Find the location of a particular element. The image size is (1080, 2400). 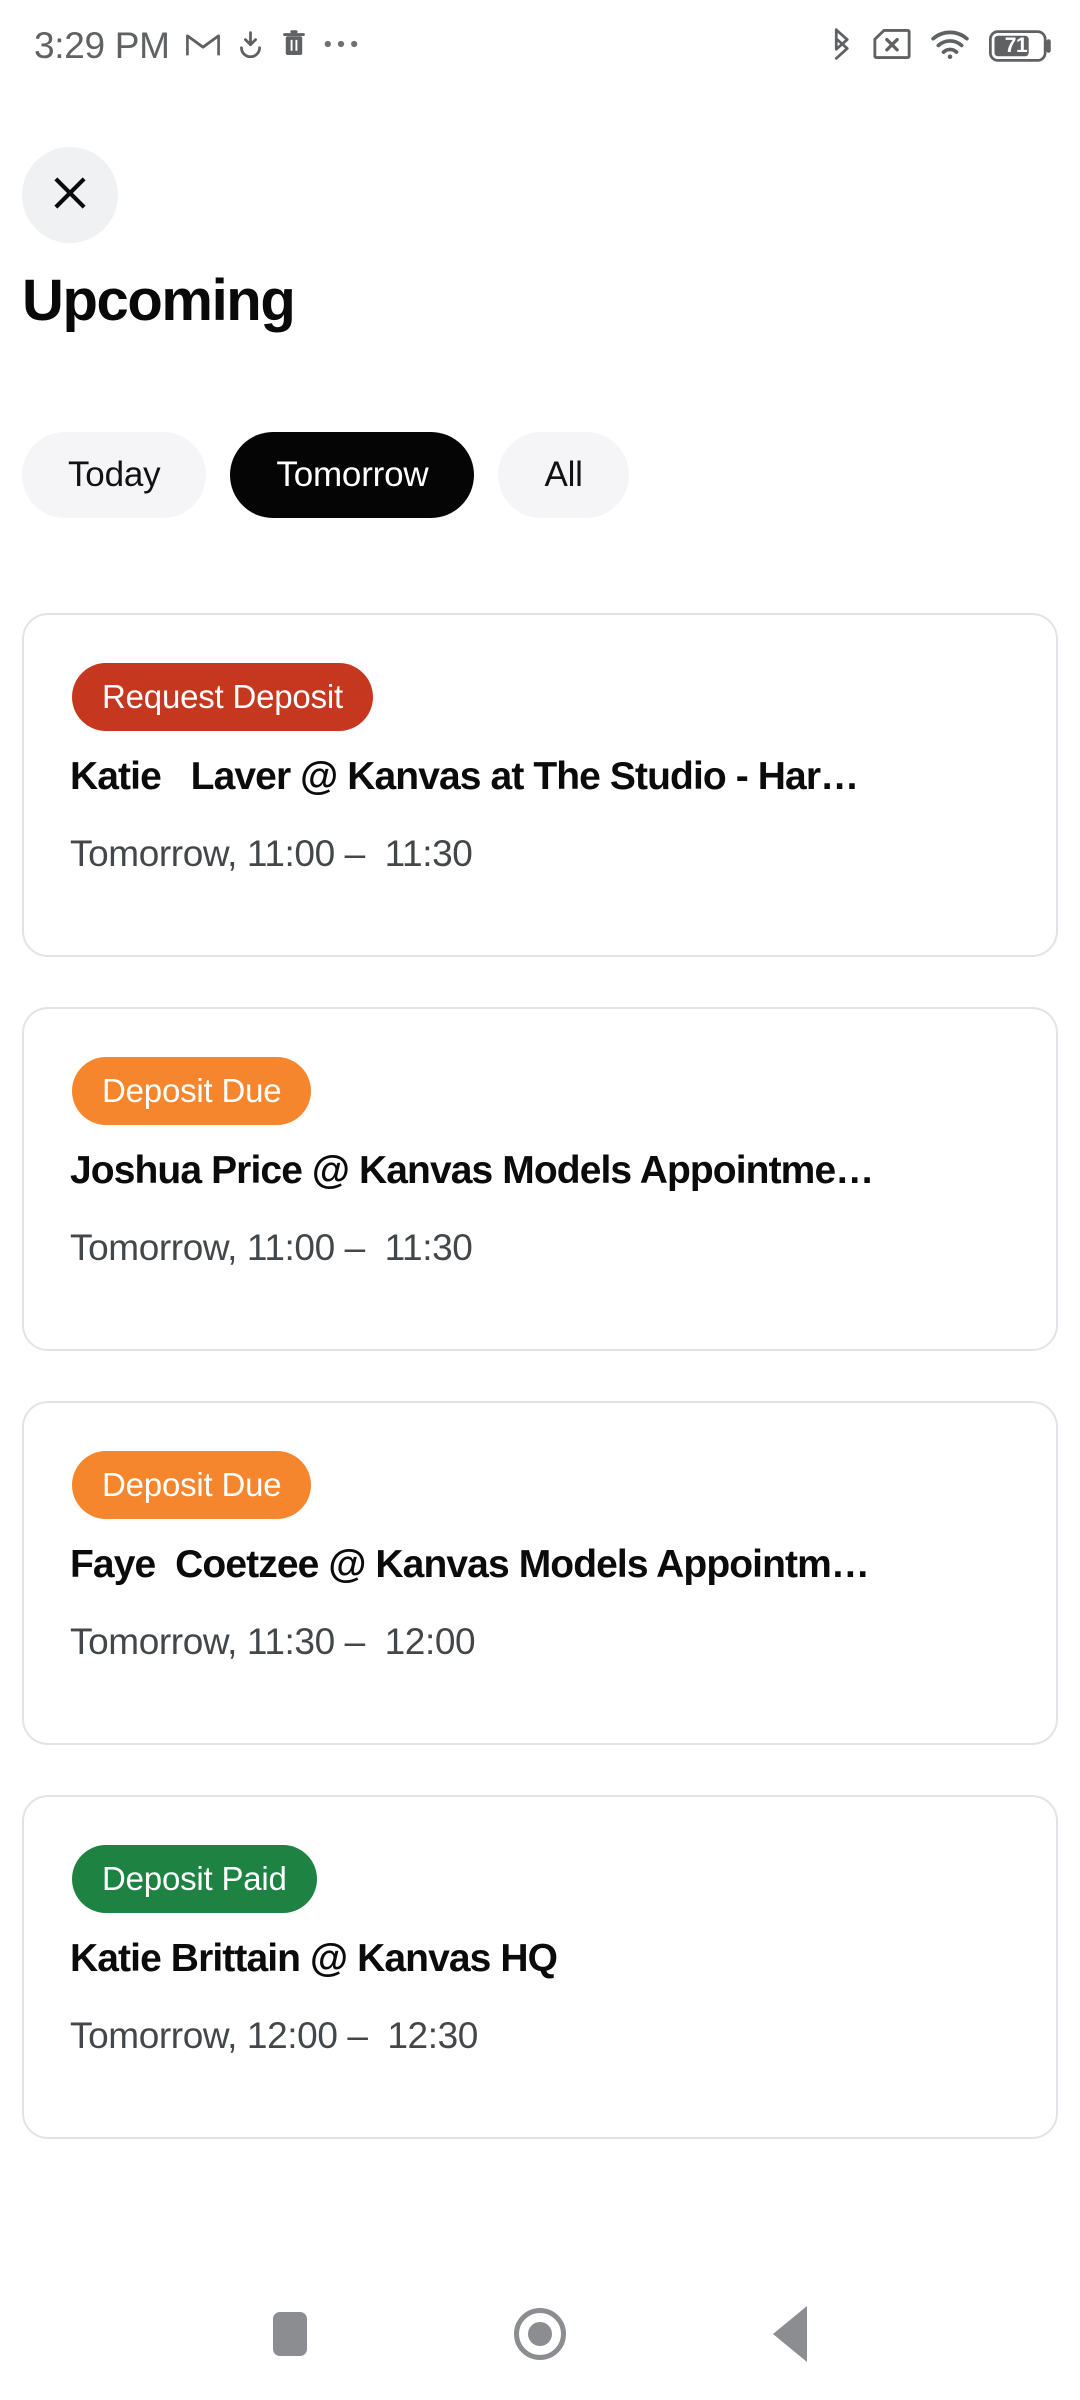

wifi-icon is located at coordinates (950, 46).